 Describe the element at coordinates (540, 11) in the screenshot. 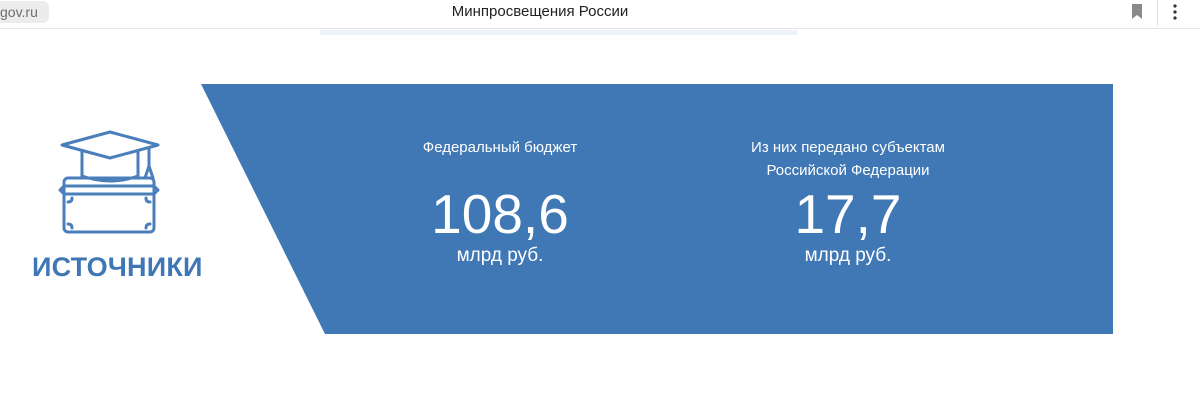

I see `page-title: Минпросвещения России` at that location.